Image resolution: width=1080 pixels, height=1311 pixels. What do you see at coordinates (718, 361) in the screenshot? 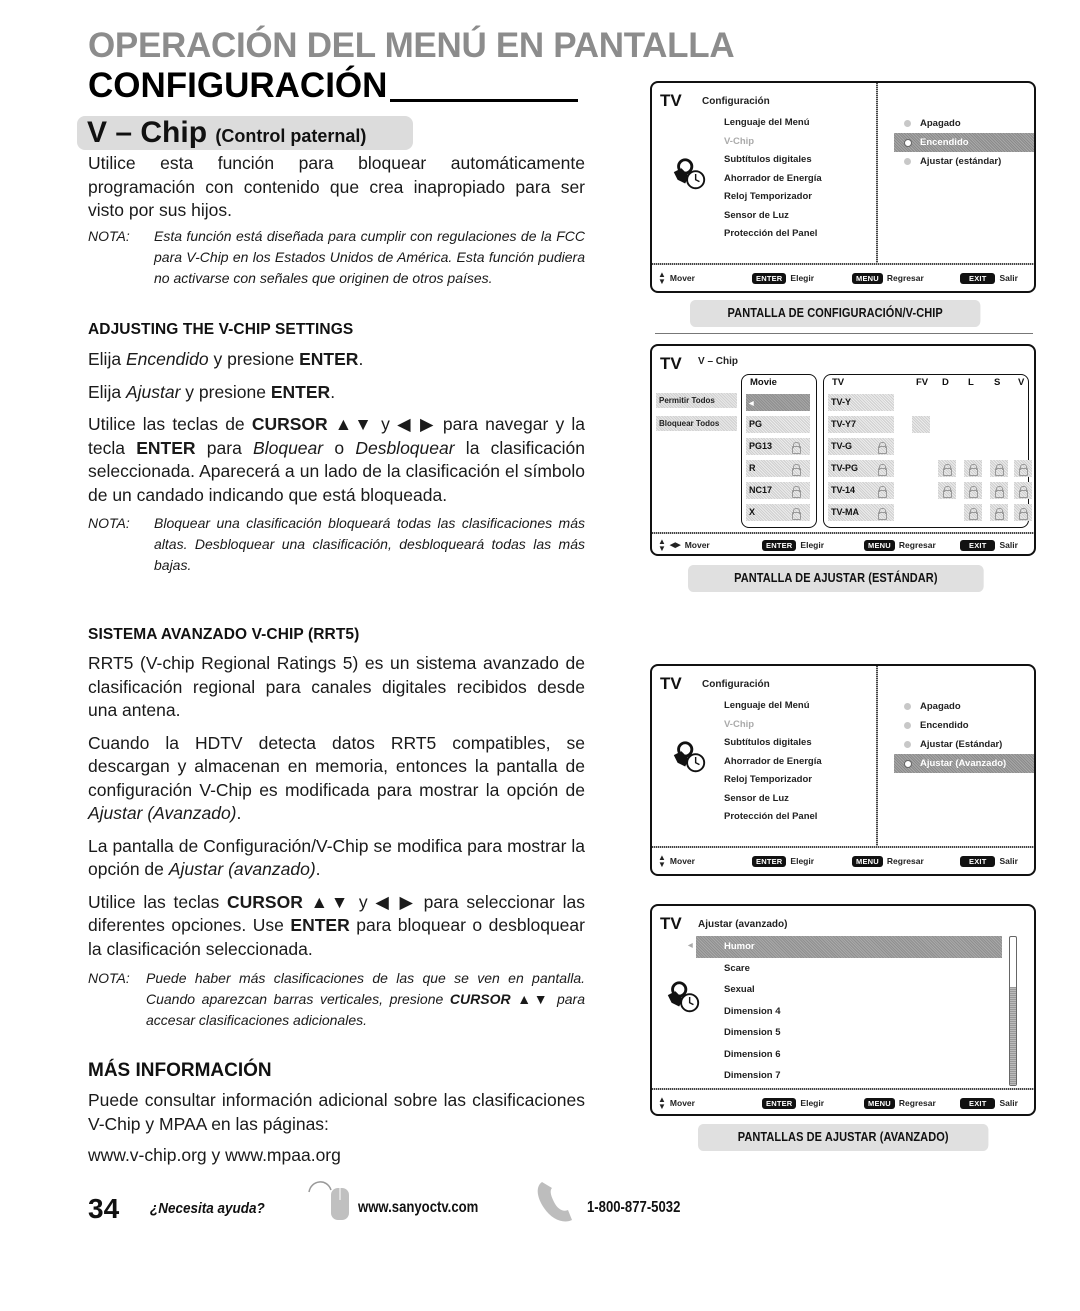
I see `screen-title: V – Chip` at bounding box center [718, 361].